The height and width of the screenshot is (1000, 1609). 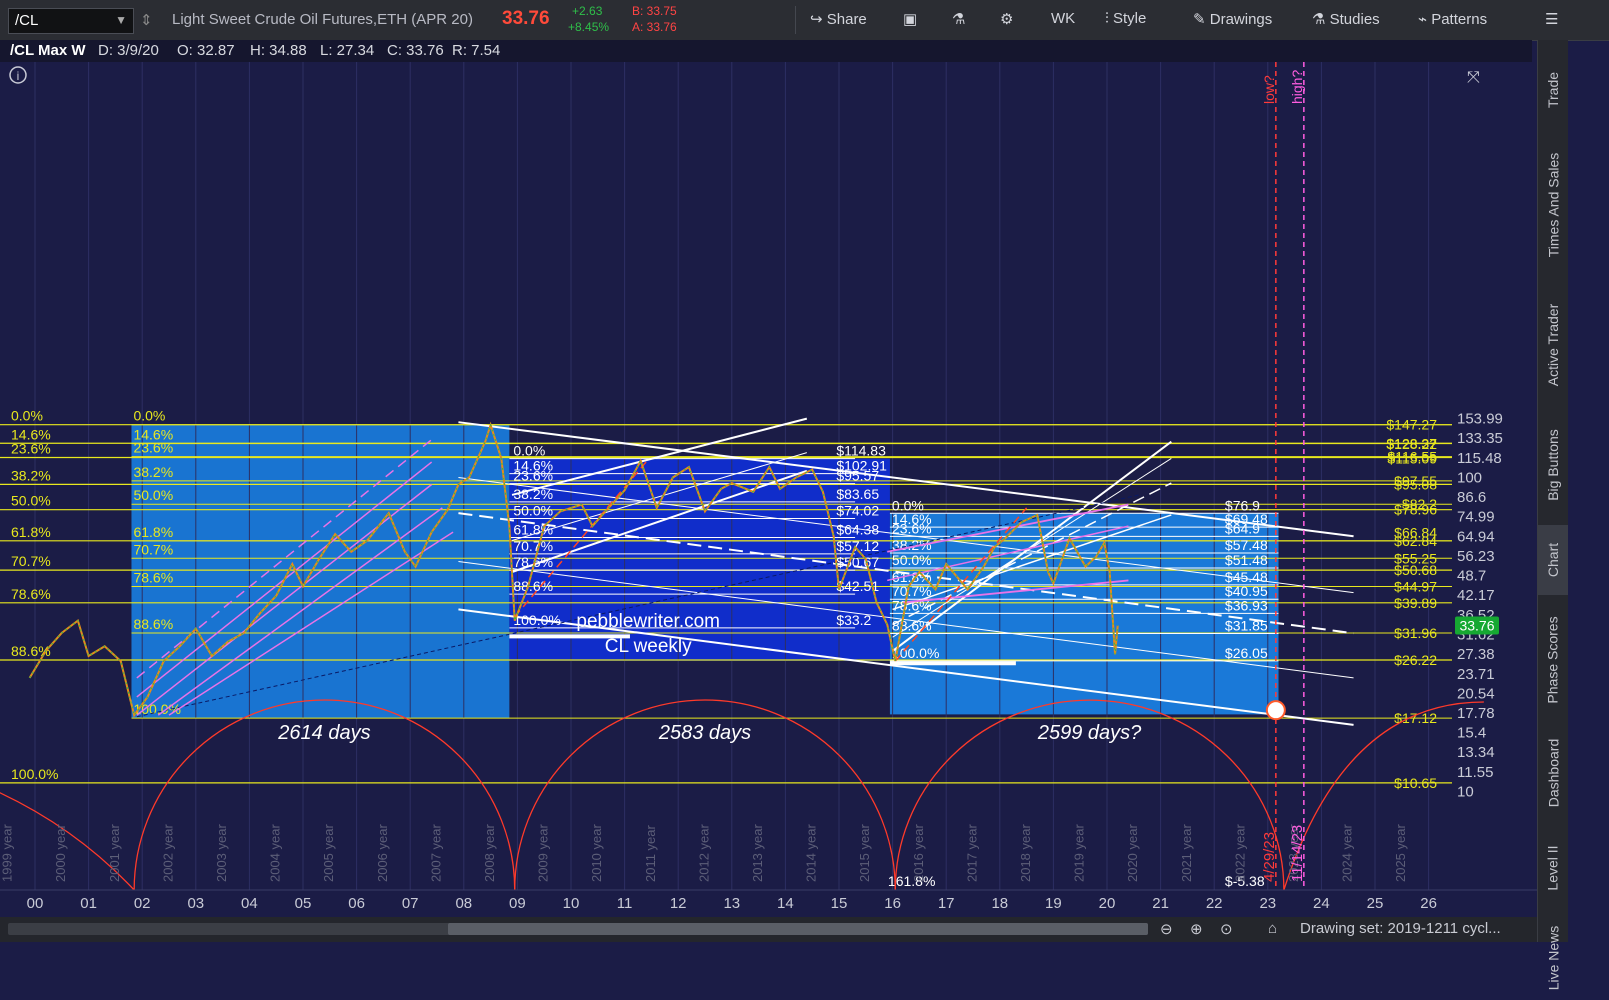 I want to click on zoom-in-icon: ⊕, so click(x=1196, y=929).